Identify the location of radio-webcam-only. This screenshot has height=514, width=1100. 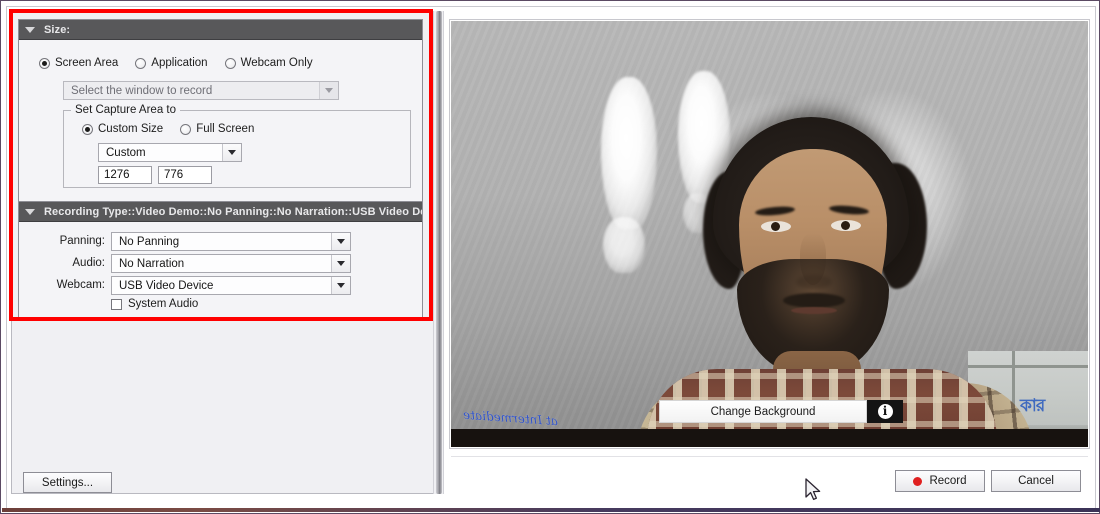
(230, 63).